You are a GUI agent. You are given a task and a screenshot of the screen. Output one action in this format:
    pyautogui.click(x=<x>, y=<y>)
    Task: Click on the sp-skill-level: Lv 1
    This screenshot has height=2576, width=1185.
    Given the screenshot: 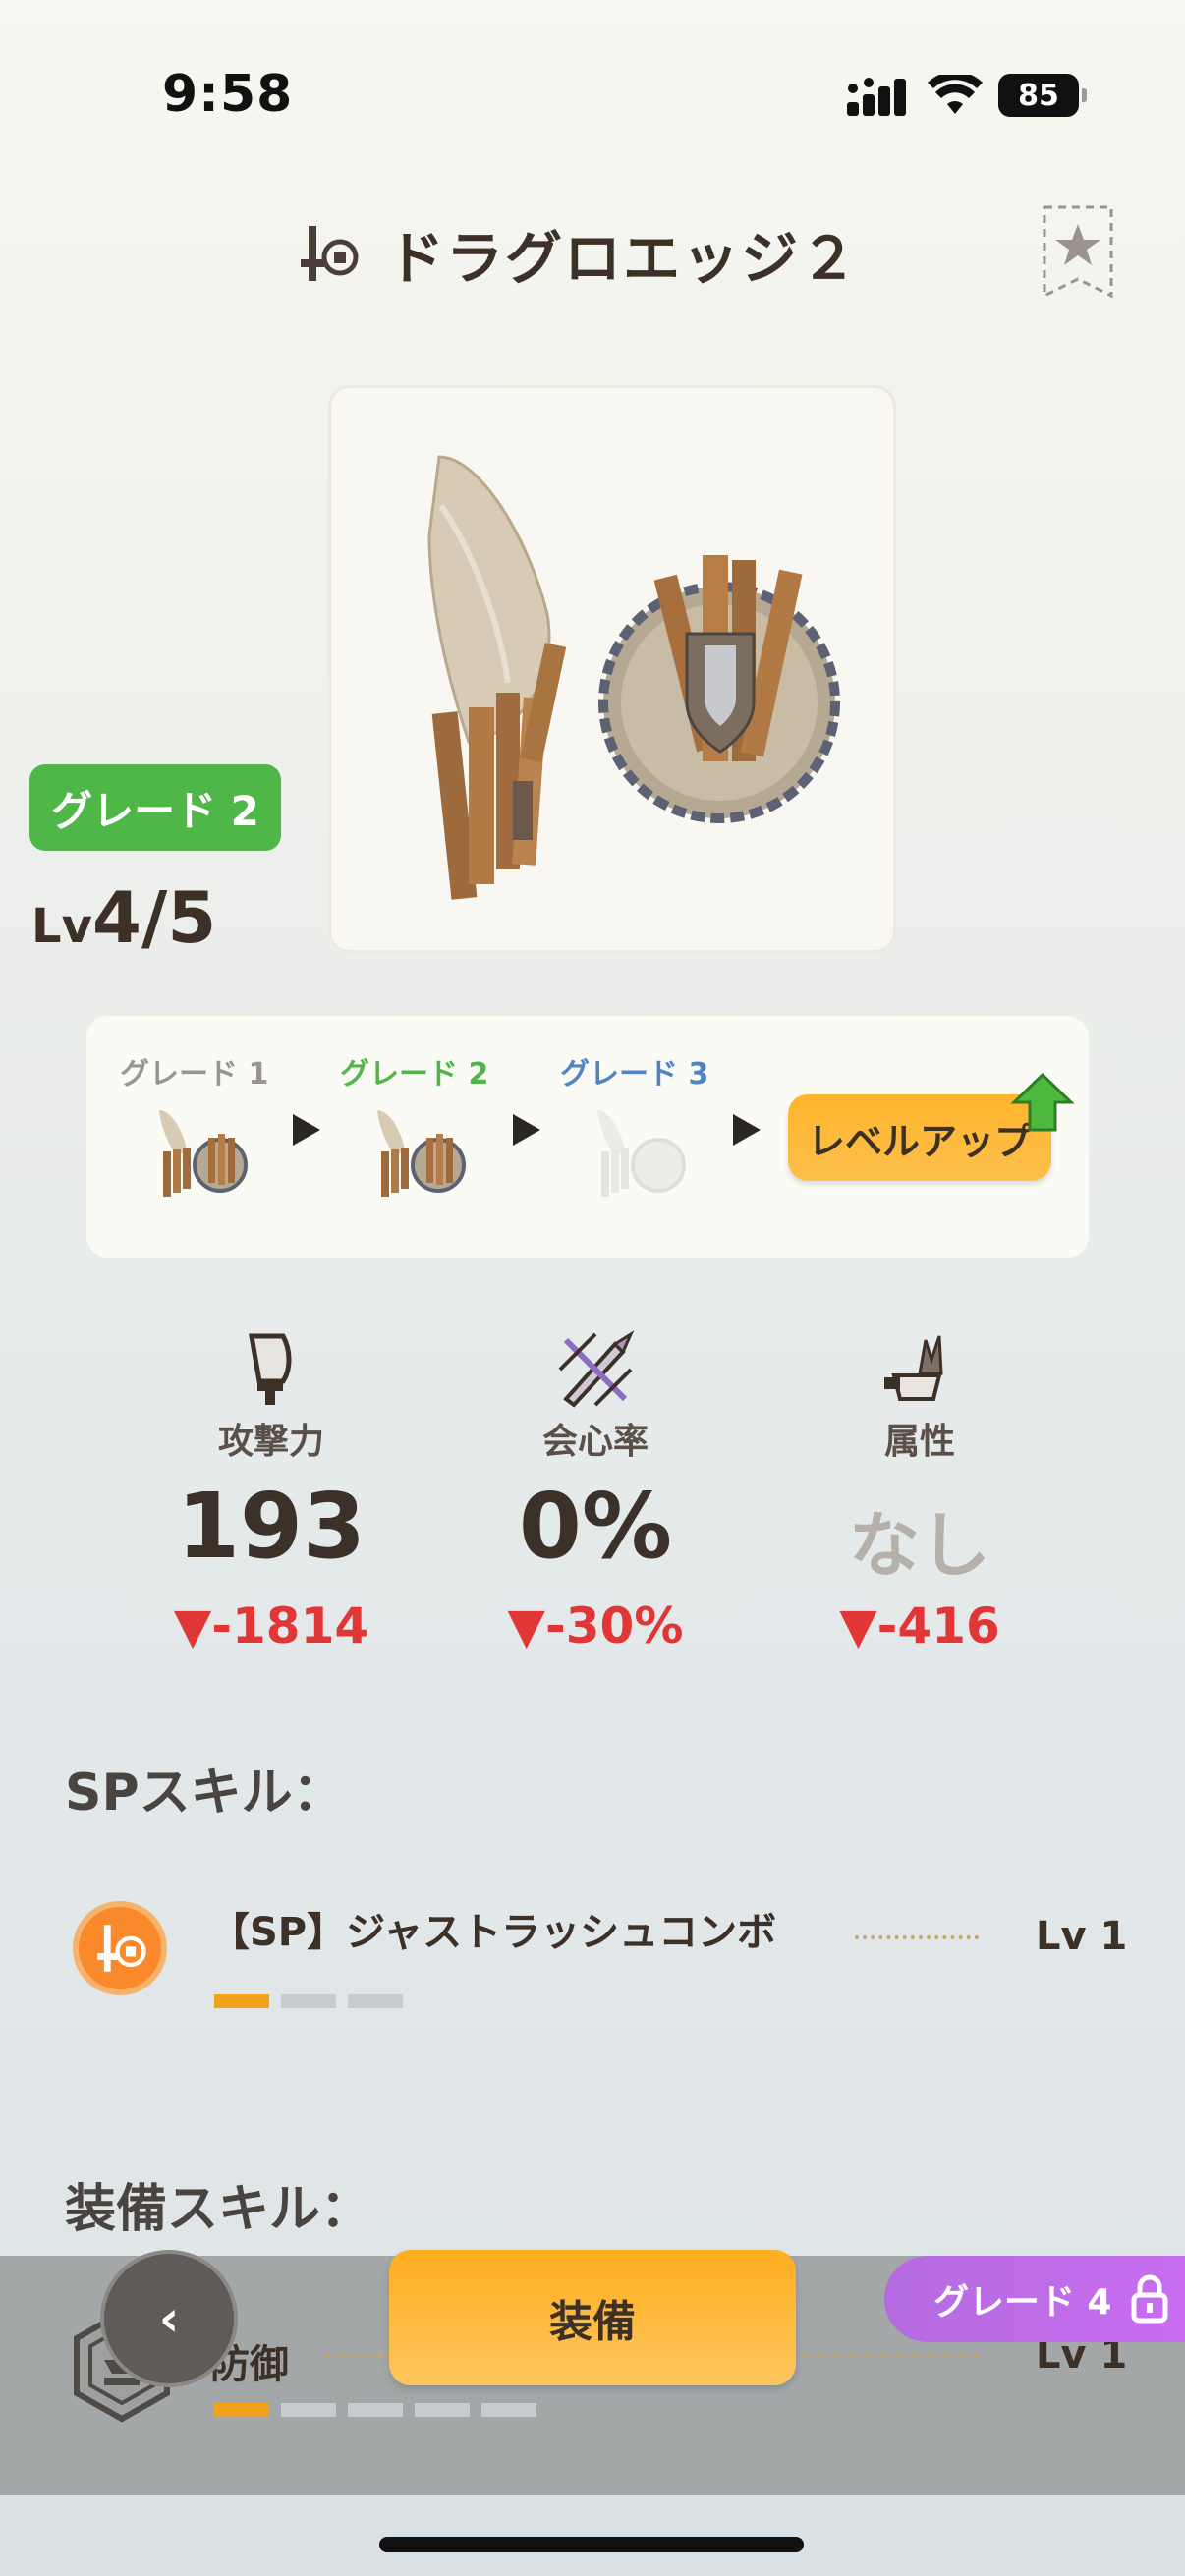 What is the action you would take?
    pyautogui.click(x=1082, y=1936)
    